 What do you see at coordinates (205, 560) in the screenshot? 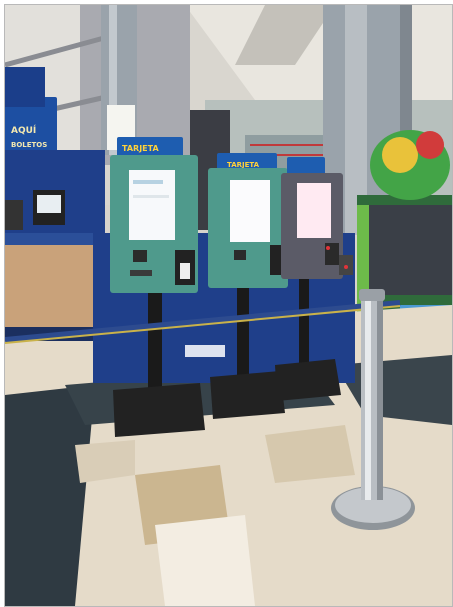
I see `floor-tile-light` at bounding box center [205, 560].